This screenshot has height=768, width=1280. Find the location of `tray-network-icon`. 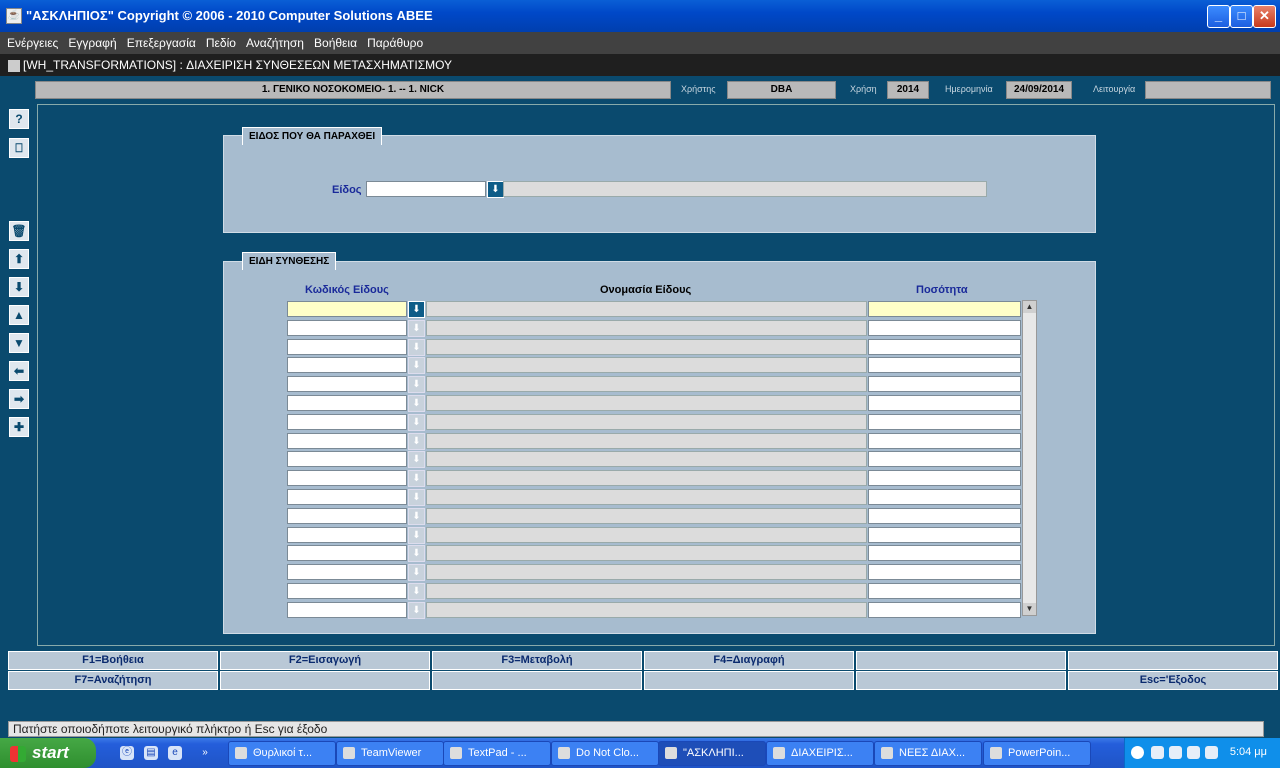

tray-network-icon is located at coordinates (1175, 752).